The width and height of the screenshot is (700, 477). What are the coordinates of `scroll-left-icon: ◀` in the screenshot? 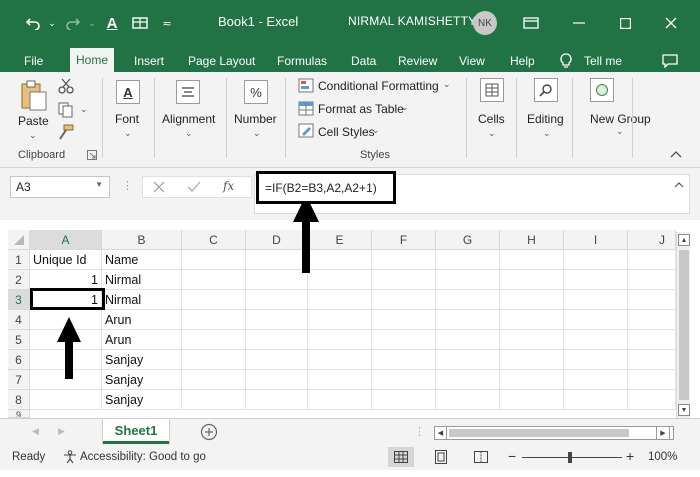 It's located at (441, 433).